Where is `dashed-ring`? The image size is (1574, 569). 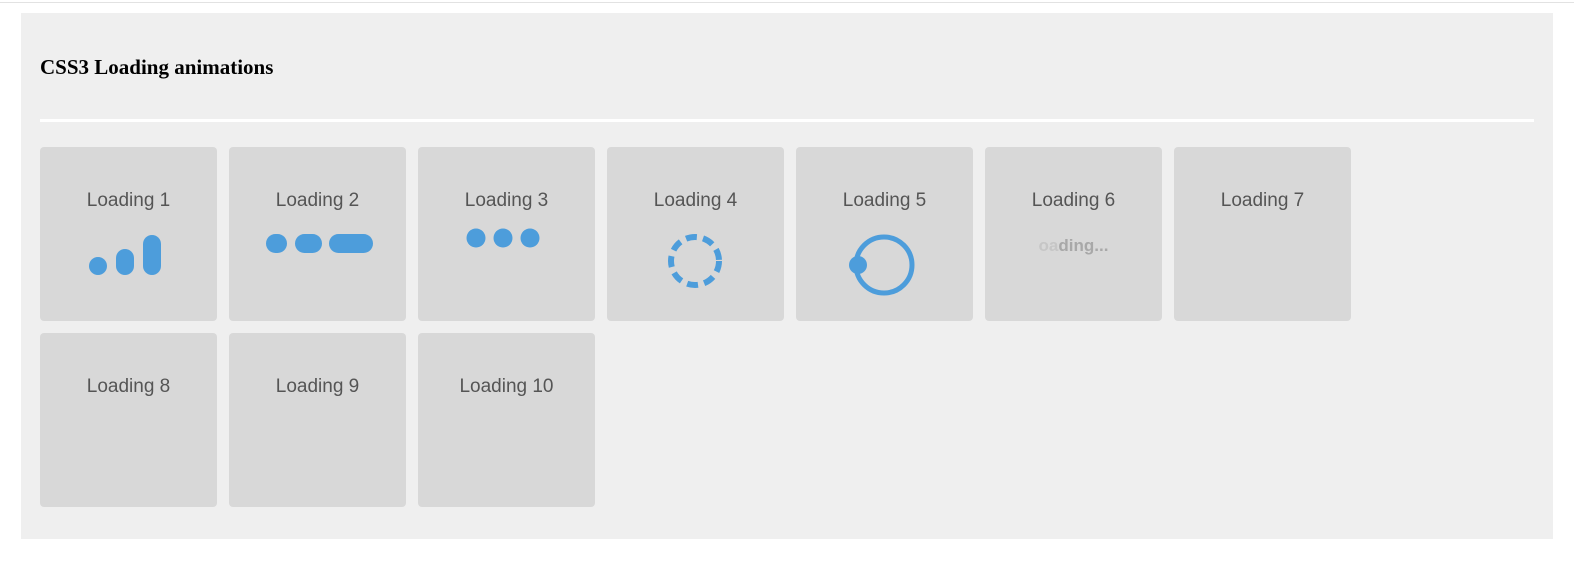 dashed-ring is located at coordinates (695, 261).